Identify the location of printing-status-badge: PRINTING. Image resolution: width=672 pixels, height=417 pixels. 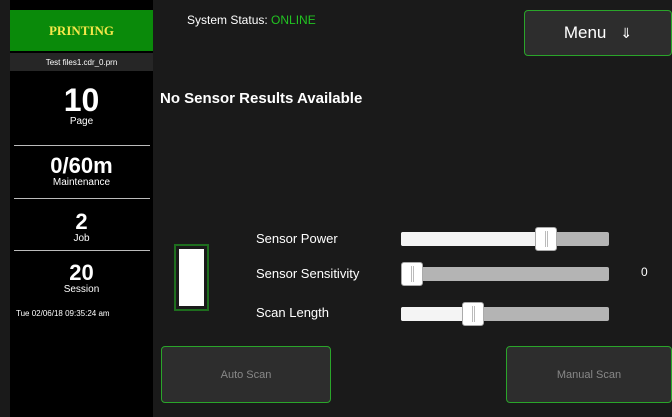
(81, 30).